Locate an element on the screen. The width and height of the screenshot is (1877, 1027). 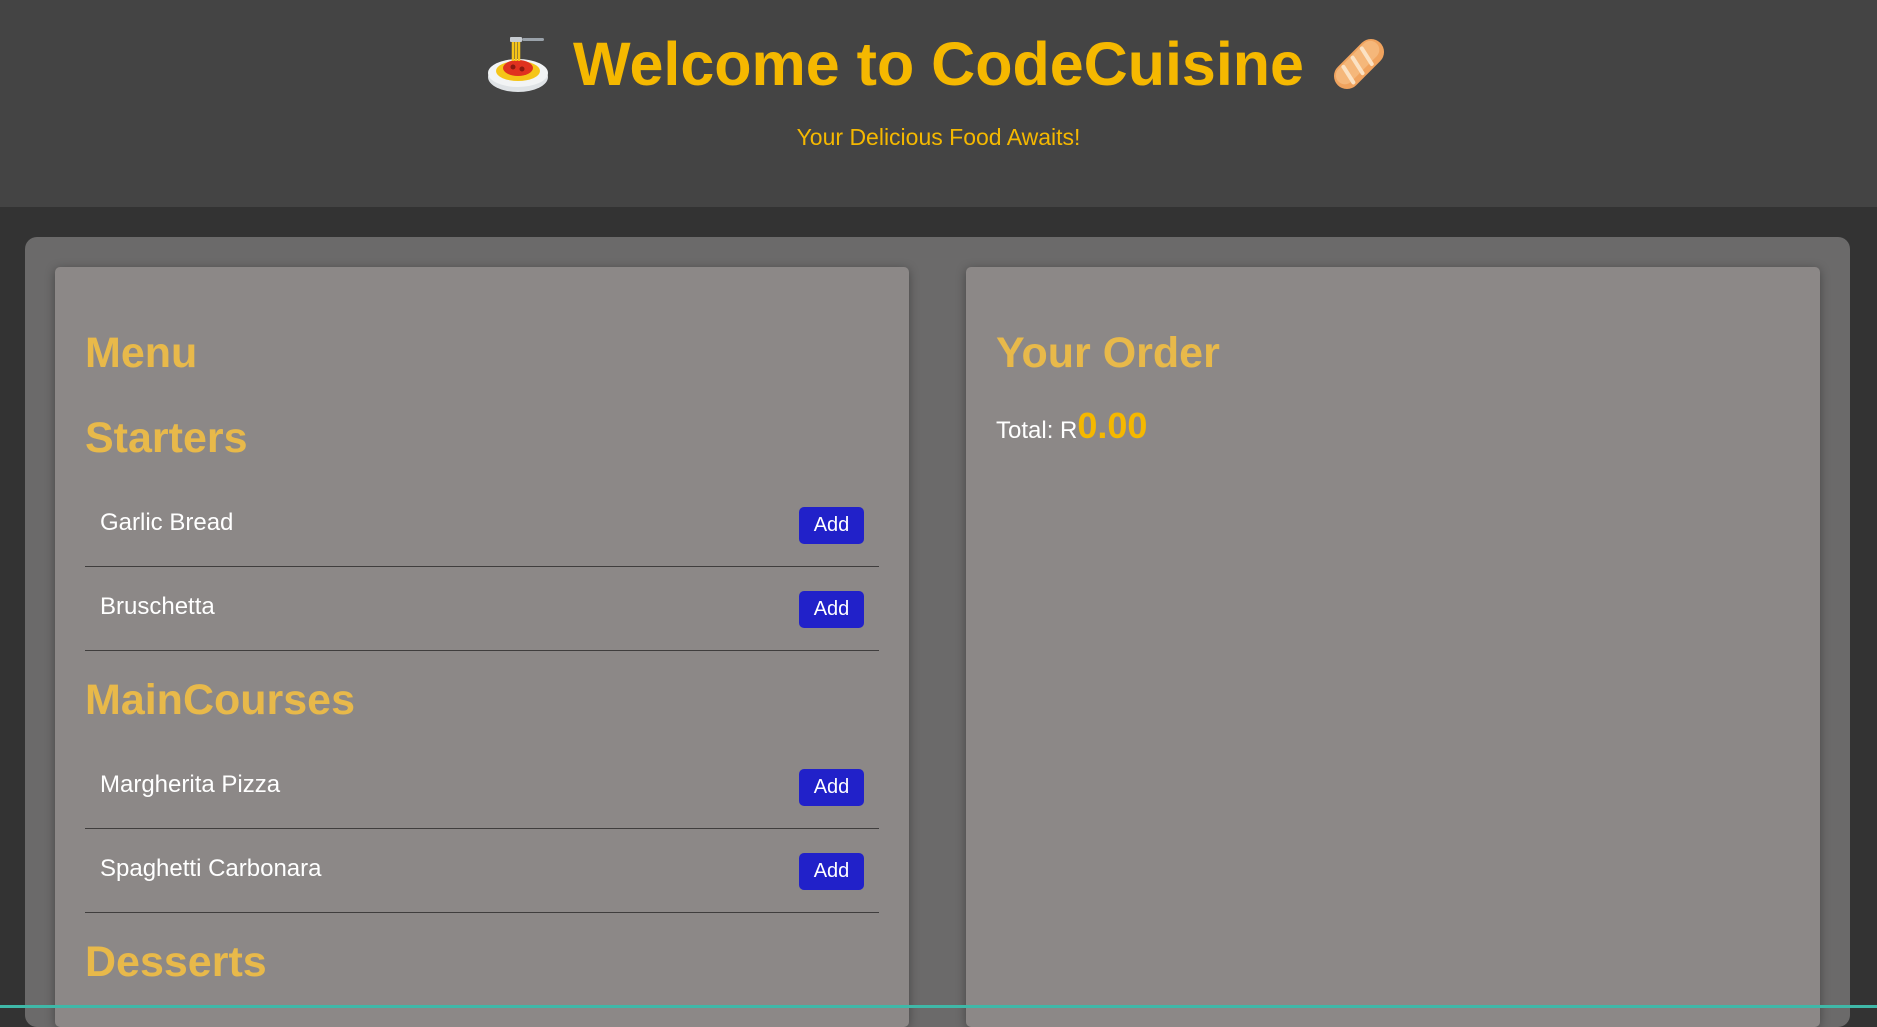
menu-item-spaghetti-carbonara: Spaghetti Carbonara Add is located at coordinates (482, 871).